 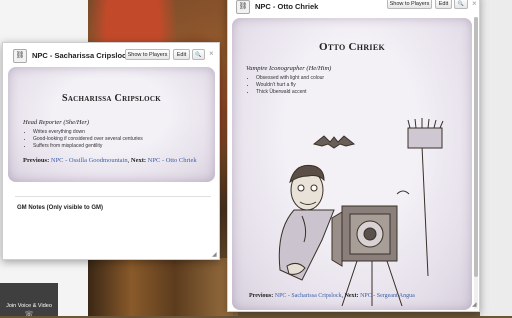 I want to click on prev-link: NPC - Sacharissa Cripslock, so click(x=308, y=296).